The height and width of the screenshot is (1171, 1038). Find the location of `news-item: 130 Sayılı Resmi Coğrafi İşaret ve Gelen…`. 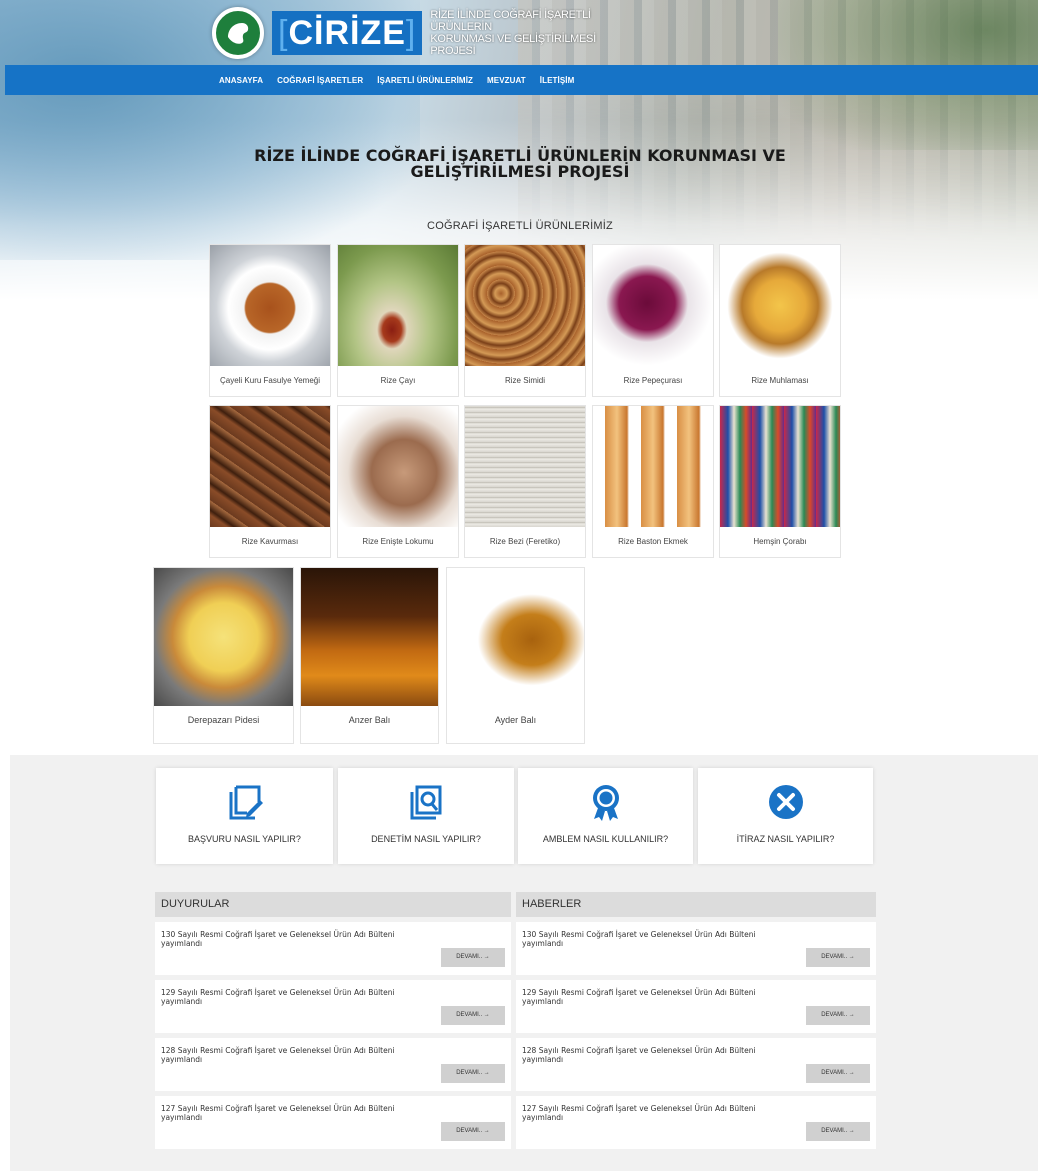

news-item: 130 Sayılı Resmi Coğrafi İşaret ve Gelen… is located at coordinates (696, 948).